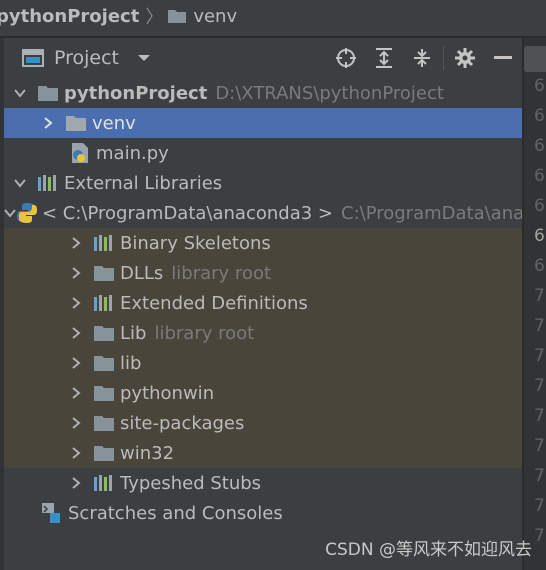 The image size is (546, 570). I want to click on tree-item-label: Lib, so click(133, 333).